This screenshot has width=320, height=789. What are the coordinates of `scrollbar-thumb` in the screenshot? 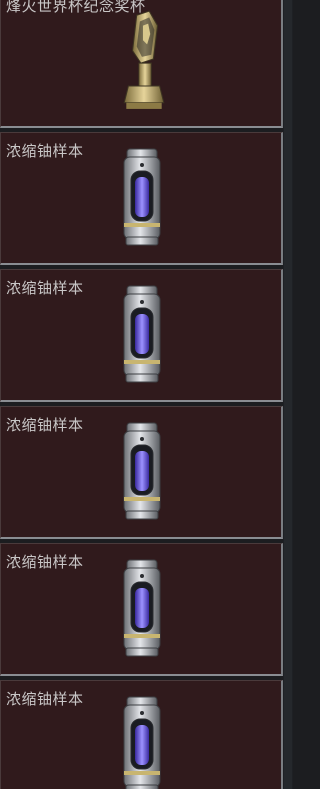 It's located at (288, 394).